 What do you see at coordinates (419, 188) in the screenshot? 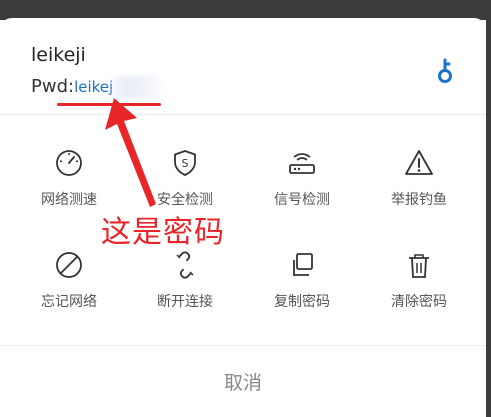
I see `action-report-phishing: 举报钓鱼` at bounding box center [419, 188].